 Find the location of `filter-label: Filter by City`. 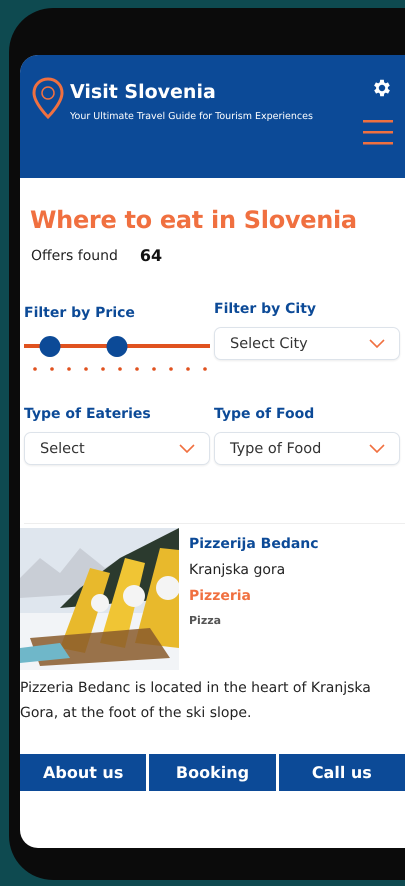

filter-label: Filter by City is located at coordinates (266, 309).